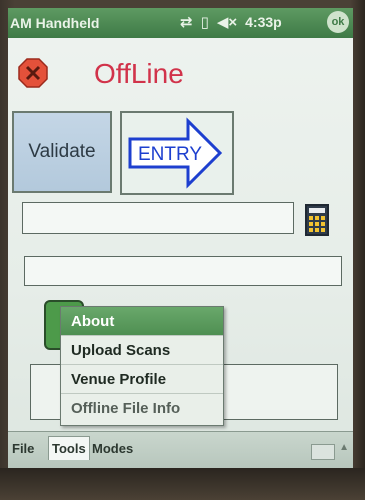 Image resolution: width=365 pixels, height=500 pixels. I want to click on app-title: AM Handheld, so click(55, 23).